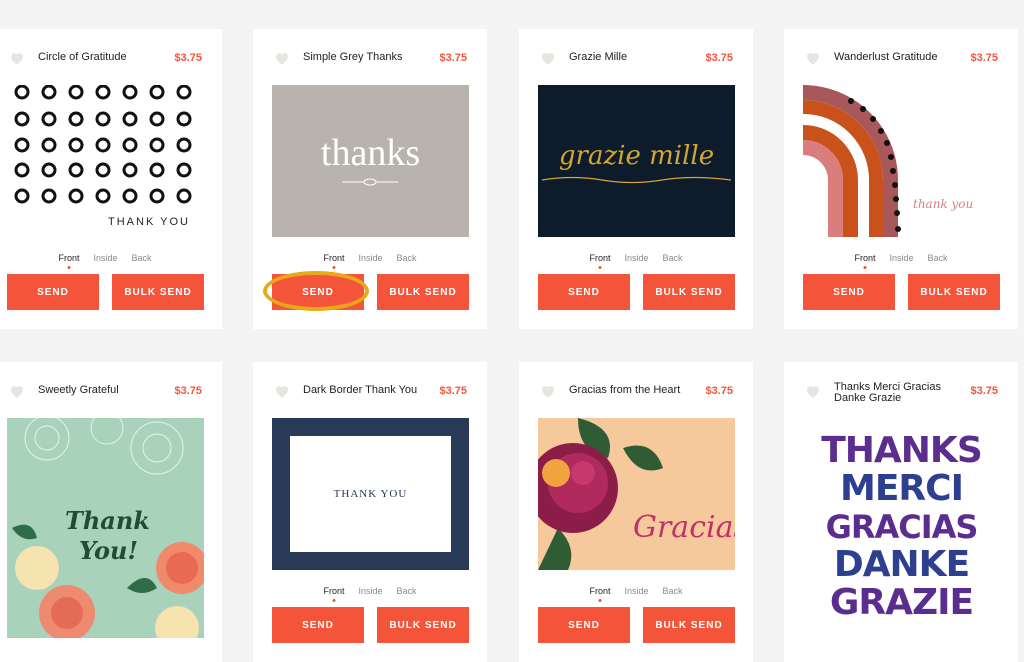 The height and width of the screenshot is (662, 1024). I want to click on art-text: thanks, so click(370, 153).